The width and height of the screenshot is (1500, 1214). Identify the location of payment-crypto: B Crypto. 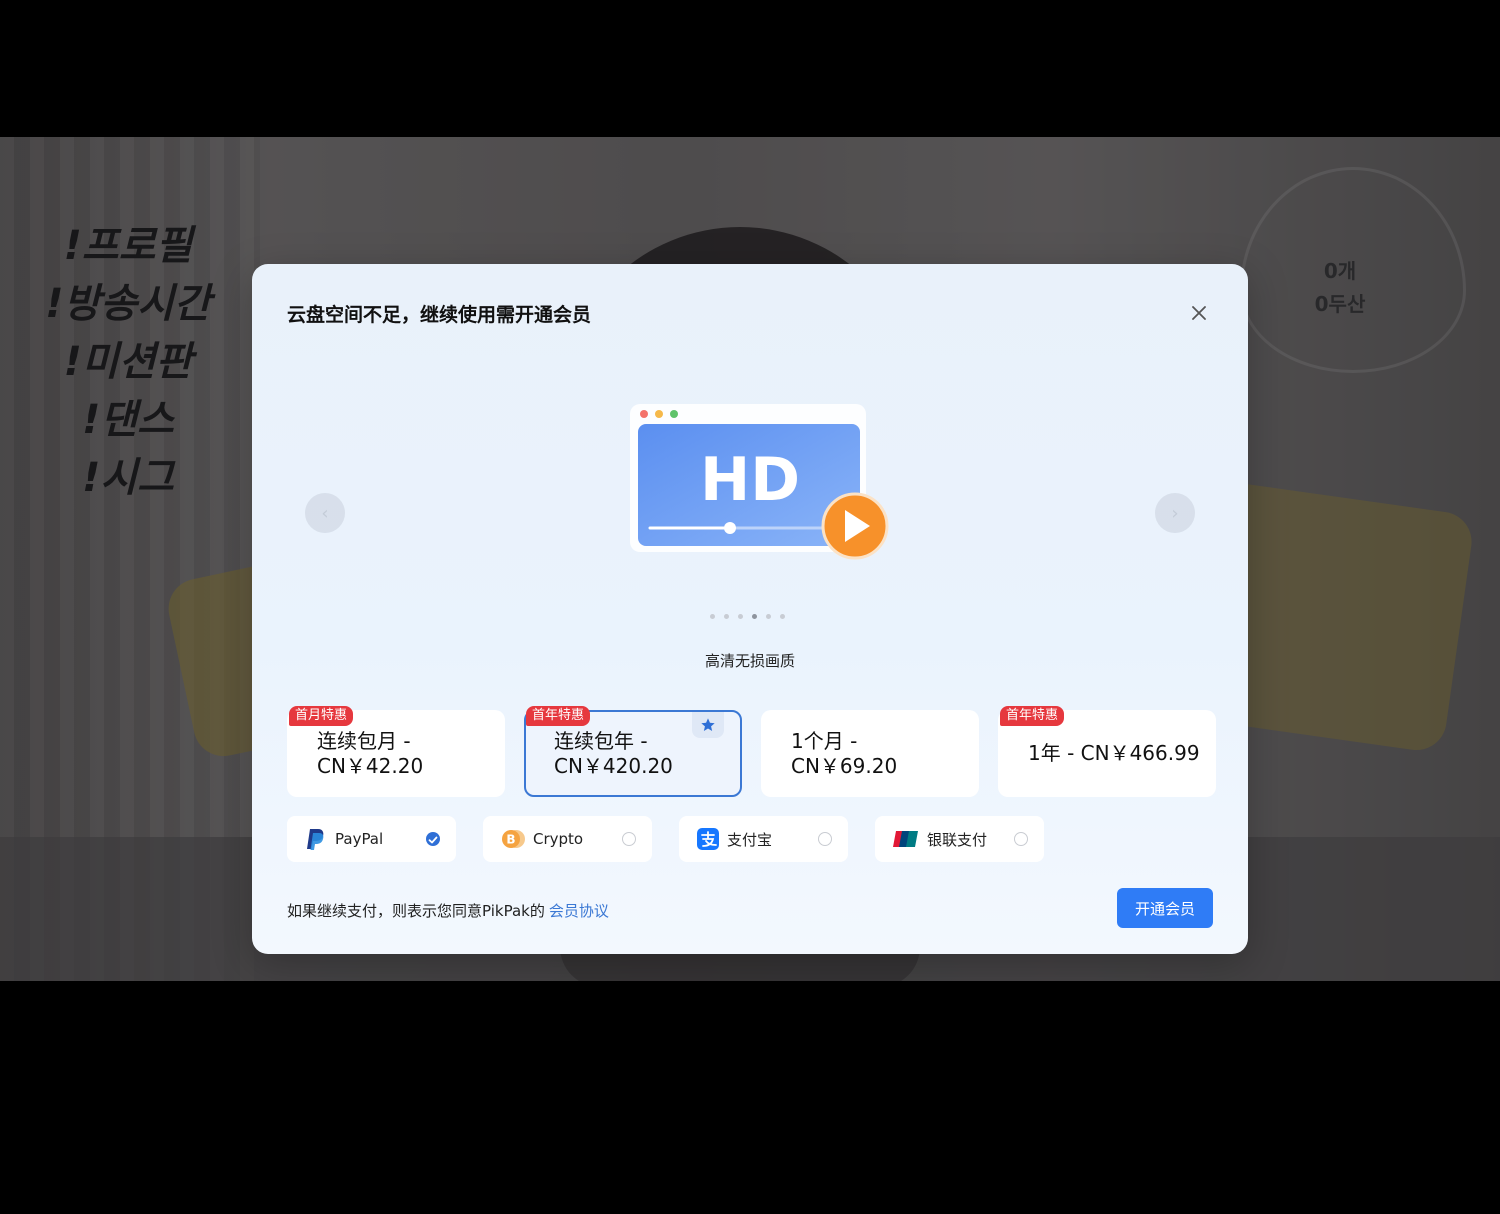
(567, 839).